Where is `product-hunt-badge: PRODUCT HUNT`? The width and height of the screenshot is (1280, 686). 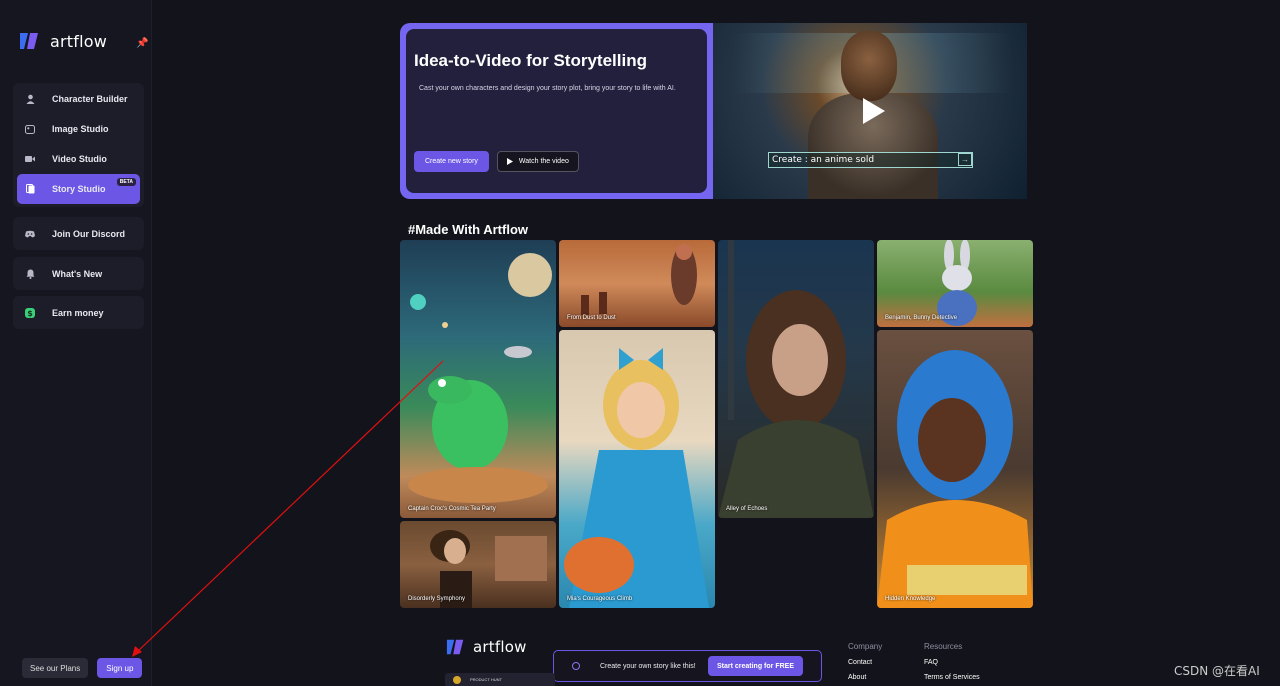 product-hunt-badge: PRODUCT HUNT is located at coordinates (500, 679).